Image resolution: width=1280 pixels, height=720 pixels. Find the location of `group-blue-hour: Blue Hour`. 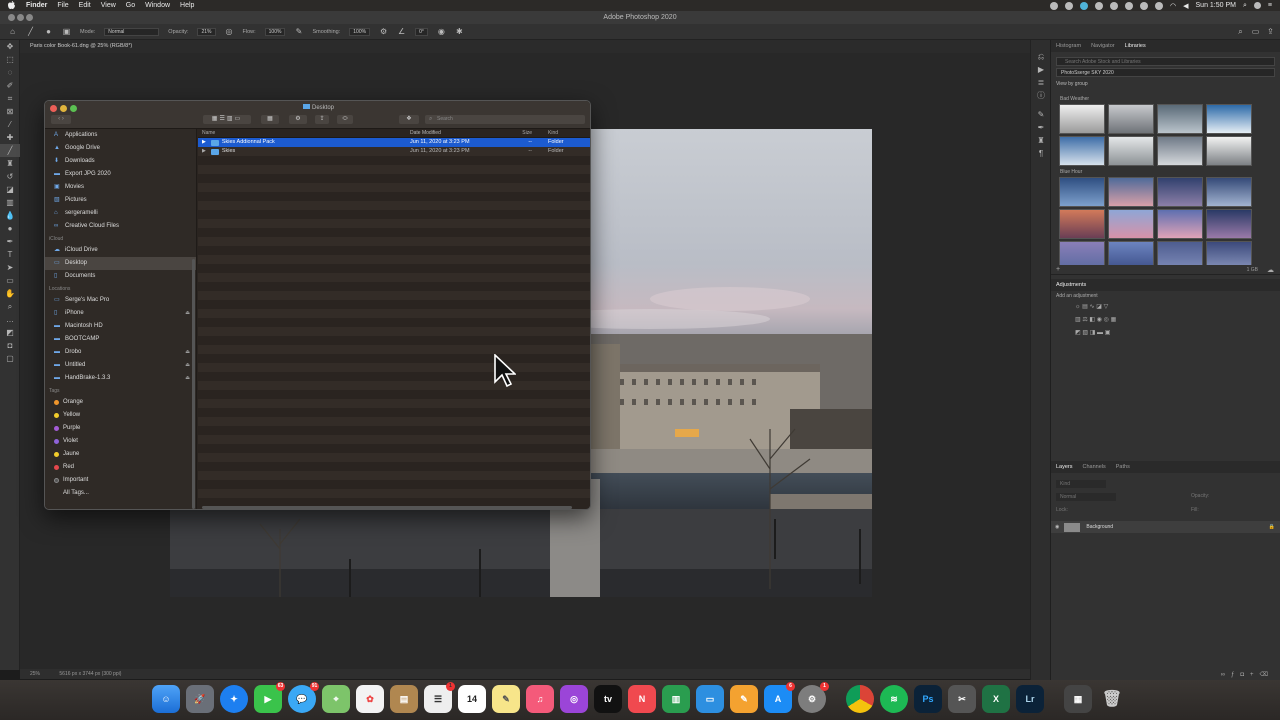

group-blue-hour: Blue Hour is located at coordinates (1165, 172).